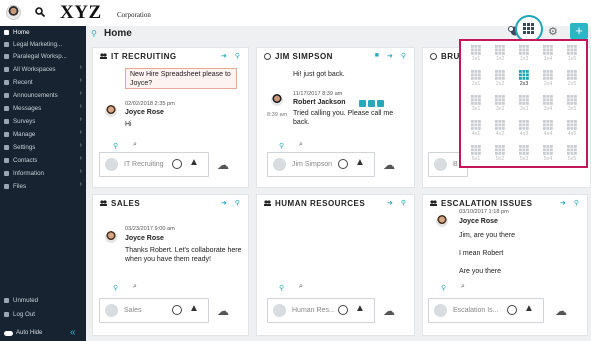 This screenshot has width=591, height=341. What do you see at coordinates (548, 80) in the screenshot?
I see `grid-option-2x4: 2x4` at bounding box center [548, 80].